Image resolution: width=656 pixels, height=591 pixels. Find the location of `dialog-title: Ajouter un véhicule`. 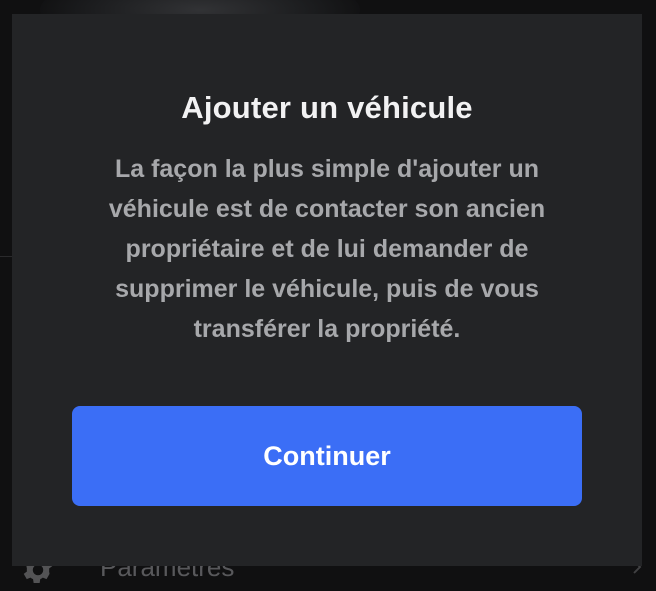

dialog-title: Ajouter un véhicule is located at coordinates (327, 107).